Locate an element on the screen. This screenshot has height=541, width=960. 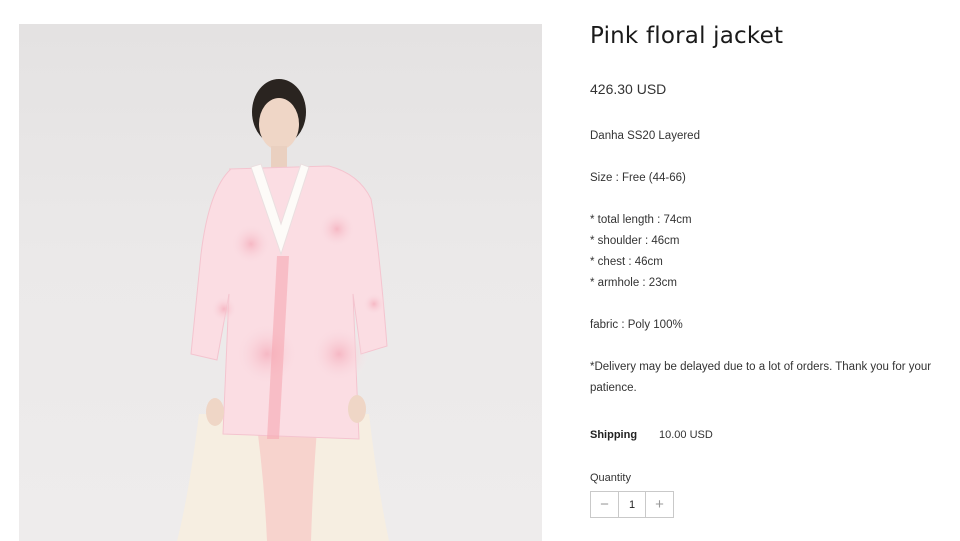
minus-icon: − is located at coordinates (604, 504).